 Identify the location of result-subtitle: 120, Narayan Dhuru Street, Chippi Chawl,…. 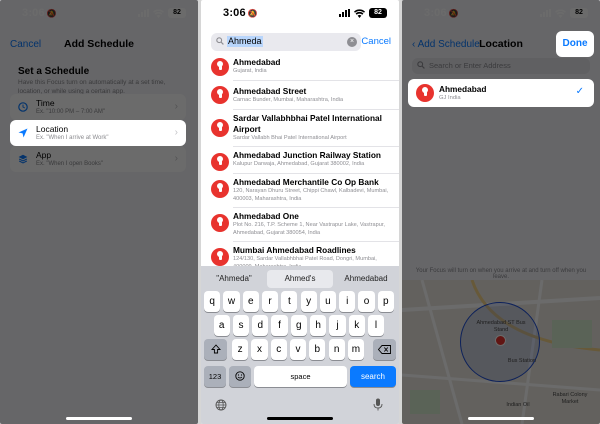
(311, 195).